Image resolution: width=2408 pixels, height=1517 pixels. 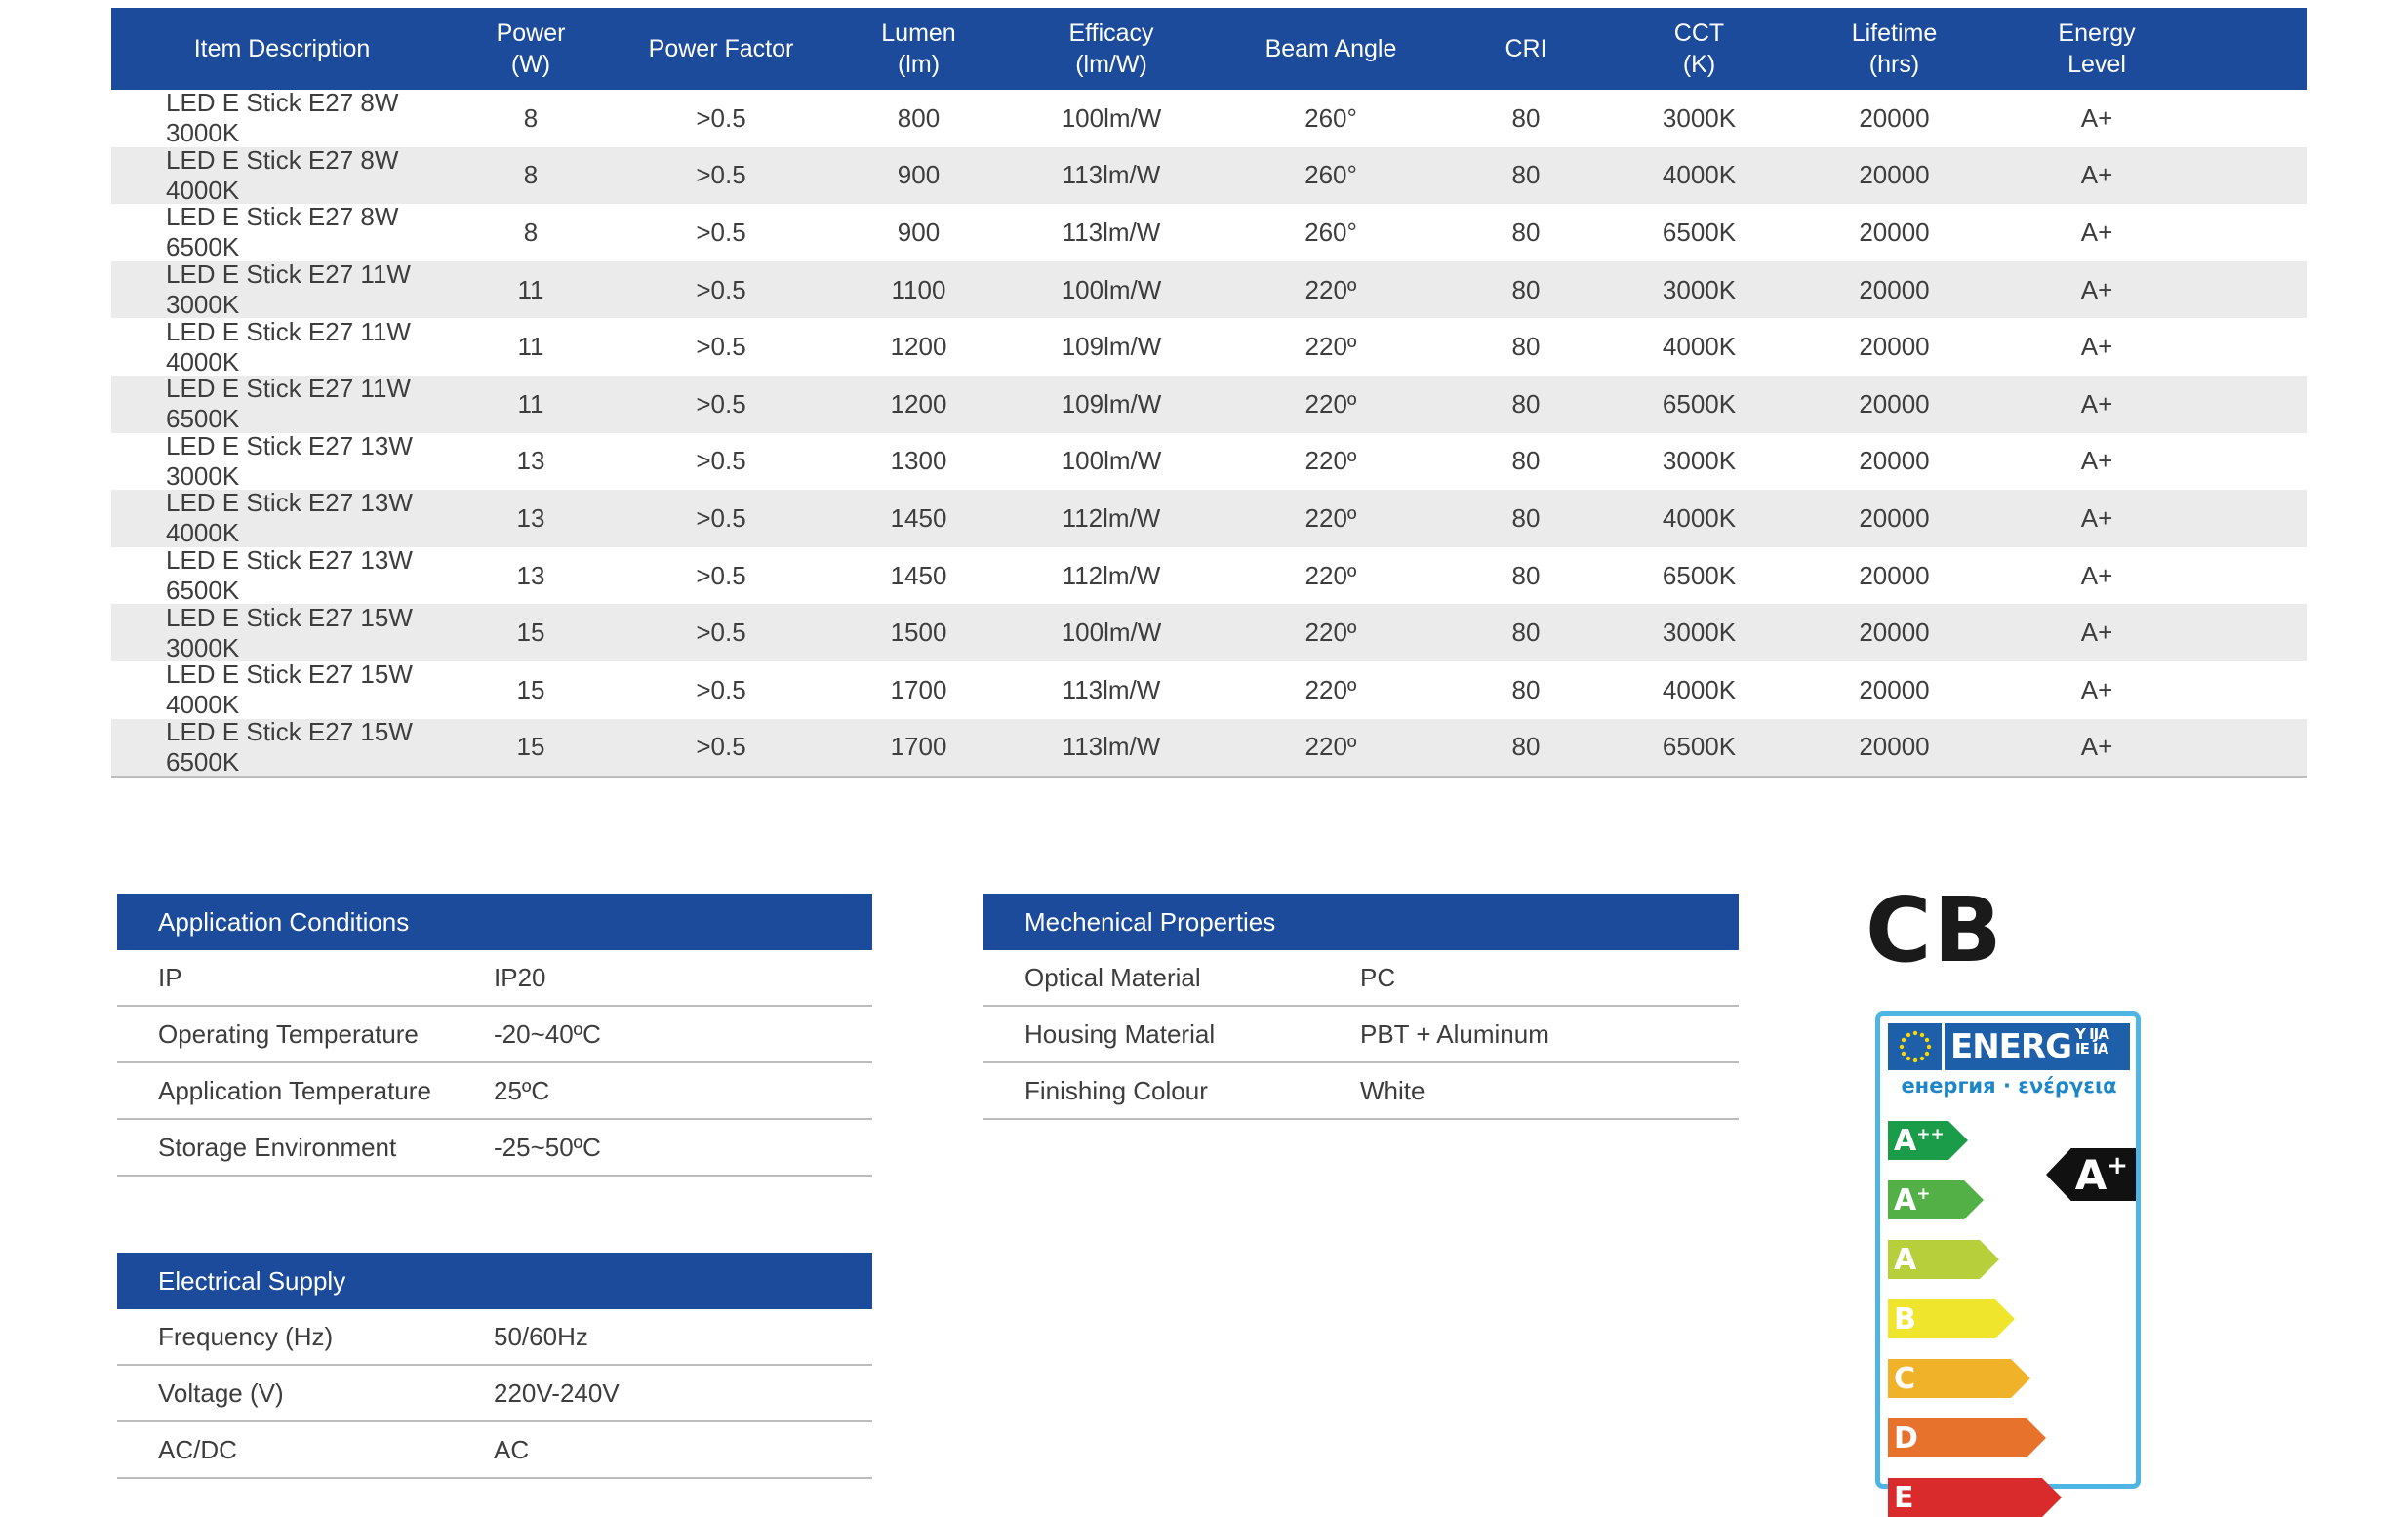 What do you see at coordinates (1361, 922) in the screenshot?
I see `mechanical-properties-title: Mechenical Properties` at bounding box center [1361, 922].